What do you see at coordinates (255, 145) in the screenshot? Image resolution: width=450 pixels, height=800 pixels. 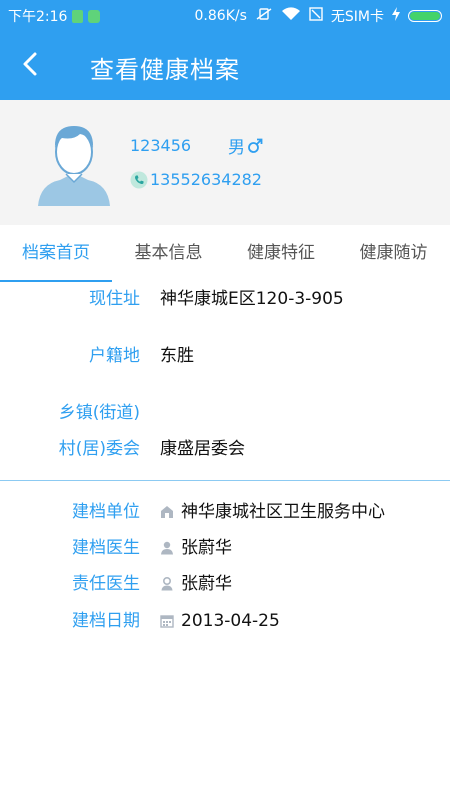 I see `male-icon` at bounding box center [255, 145].